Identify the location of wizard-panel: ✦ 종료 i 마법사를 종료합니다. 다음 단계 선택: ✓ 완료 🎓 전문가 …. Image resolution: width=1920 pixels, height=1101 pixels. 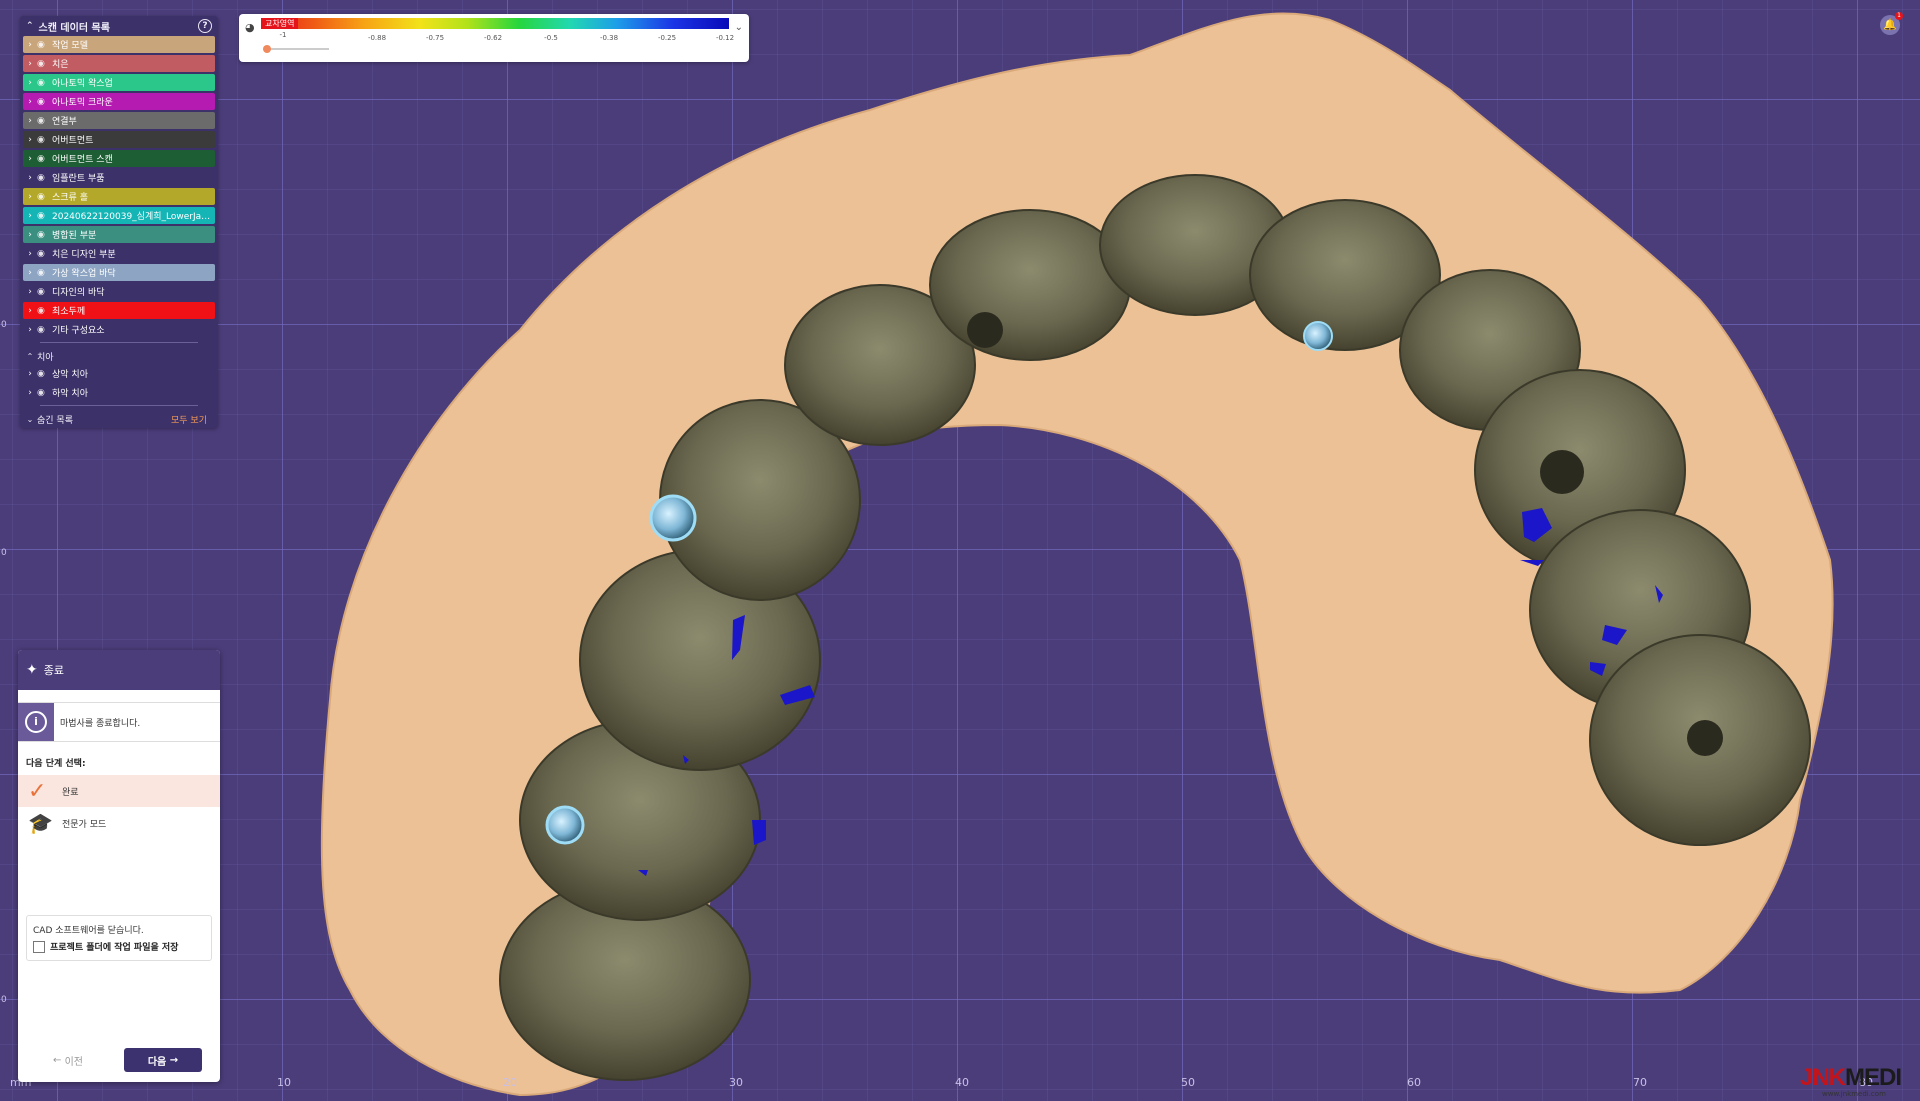
(119, 866).